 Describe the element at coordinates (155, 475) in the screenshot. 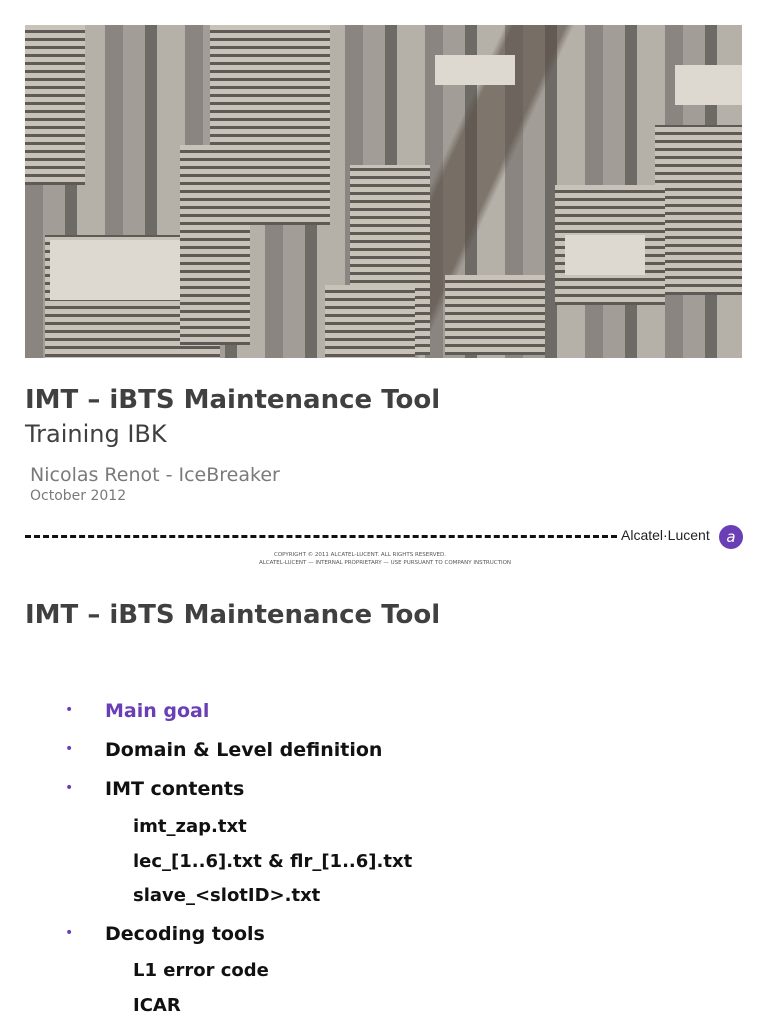

I see `cover-author: Nicolas Renot - IceBreaker` at that location.